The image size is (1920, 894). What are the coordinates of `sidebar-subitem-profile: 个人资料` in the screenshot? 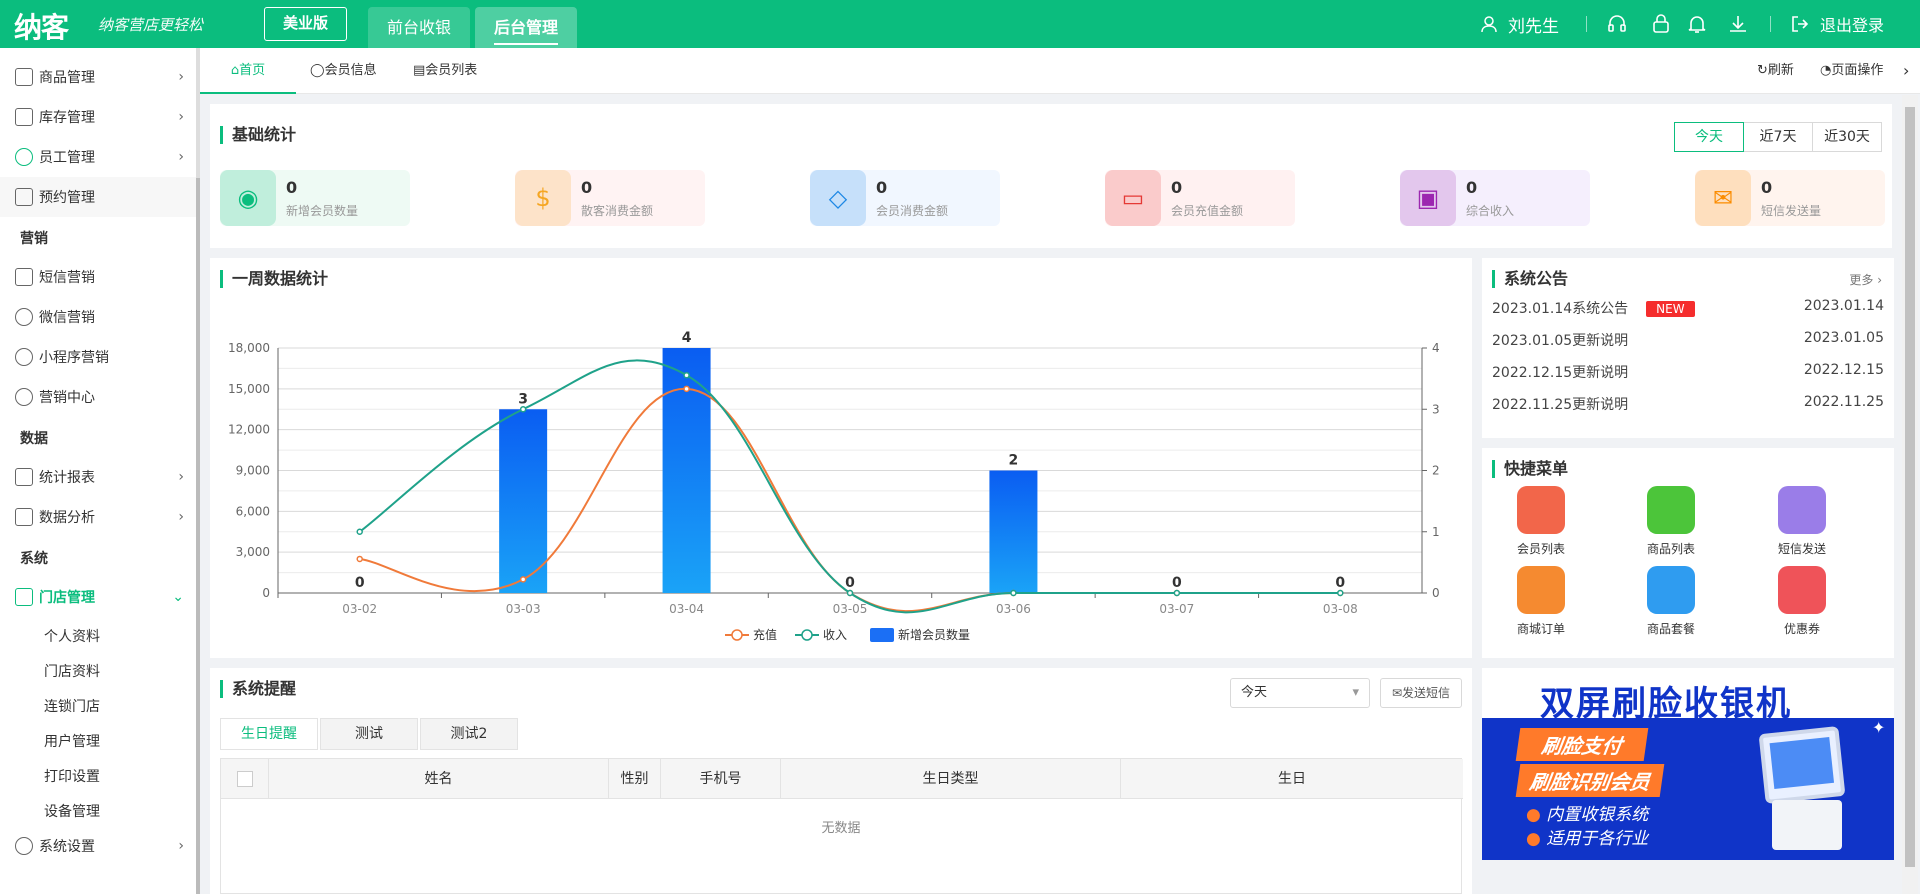 It's located at (72, 636).